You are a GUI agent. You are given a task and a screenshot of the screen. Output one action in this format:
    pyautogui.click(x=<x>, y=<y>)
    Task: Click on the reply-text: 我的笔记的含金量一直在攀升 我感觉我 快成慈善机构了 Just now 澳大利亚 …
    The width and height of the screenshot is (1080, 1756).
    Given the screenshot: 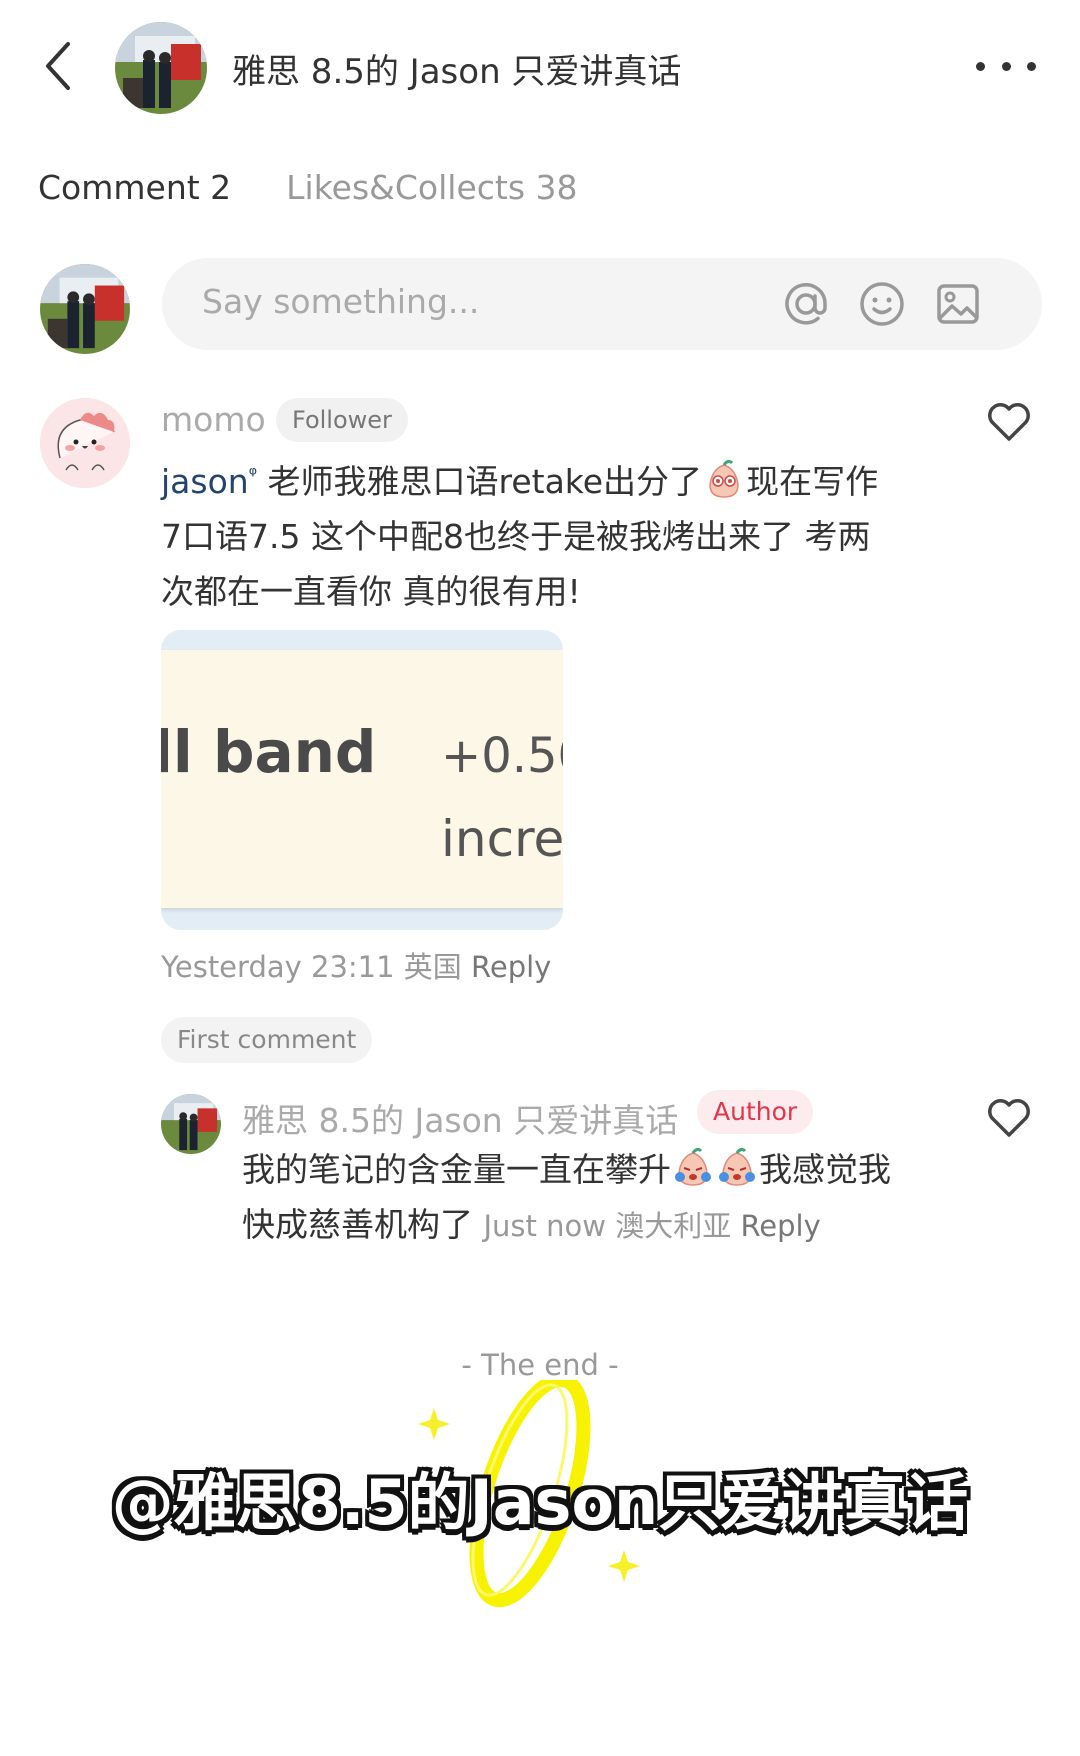 What is the action you would take?
    pyautogui.click(x=622, y=1198)
    